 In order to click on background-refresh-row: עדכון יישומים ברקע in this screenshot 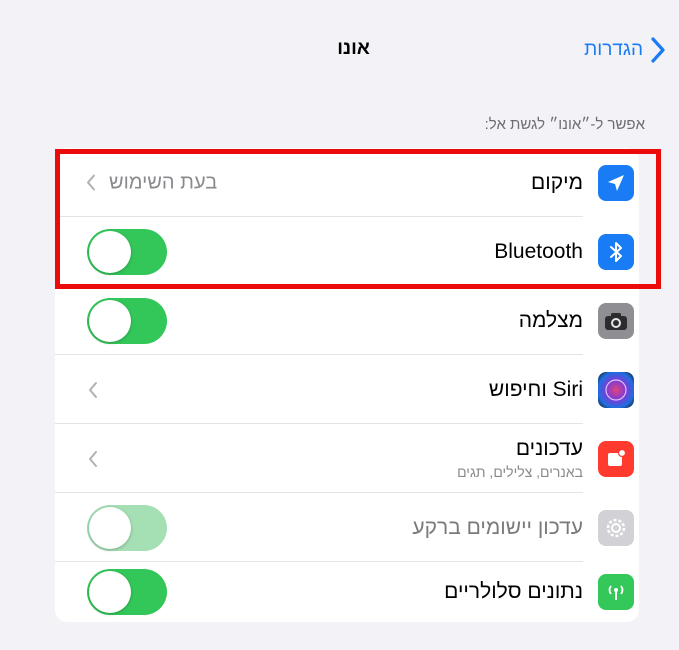, I will do `click(347, 527)`.